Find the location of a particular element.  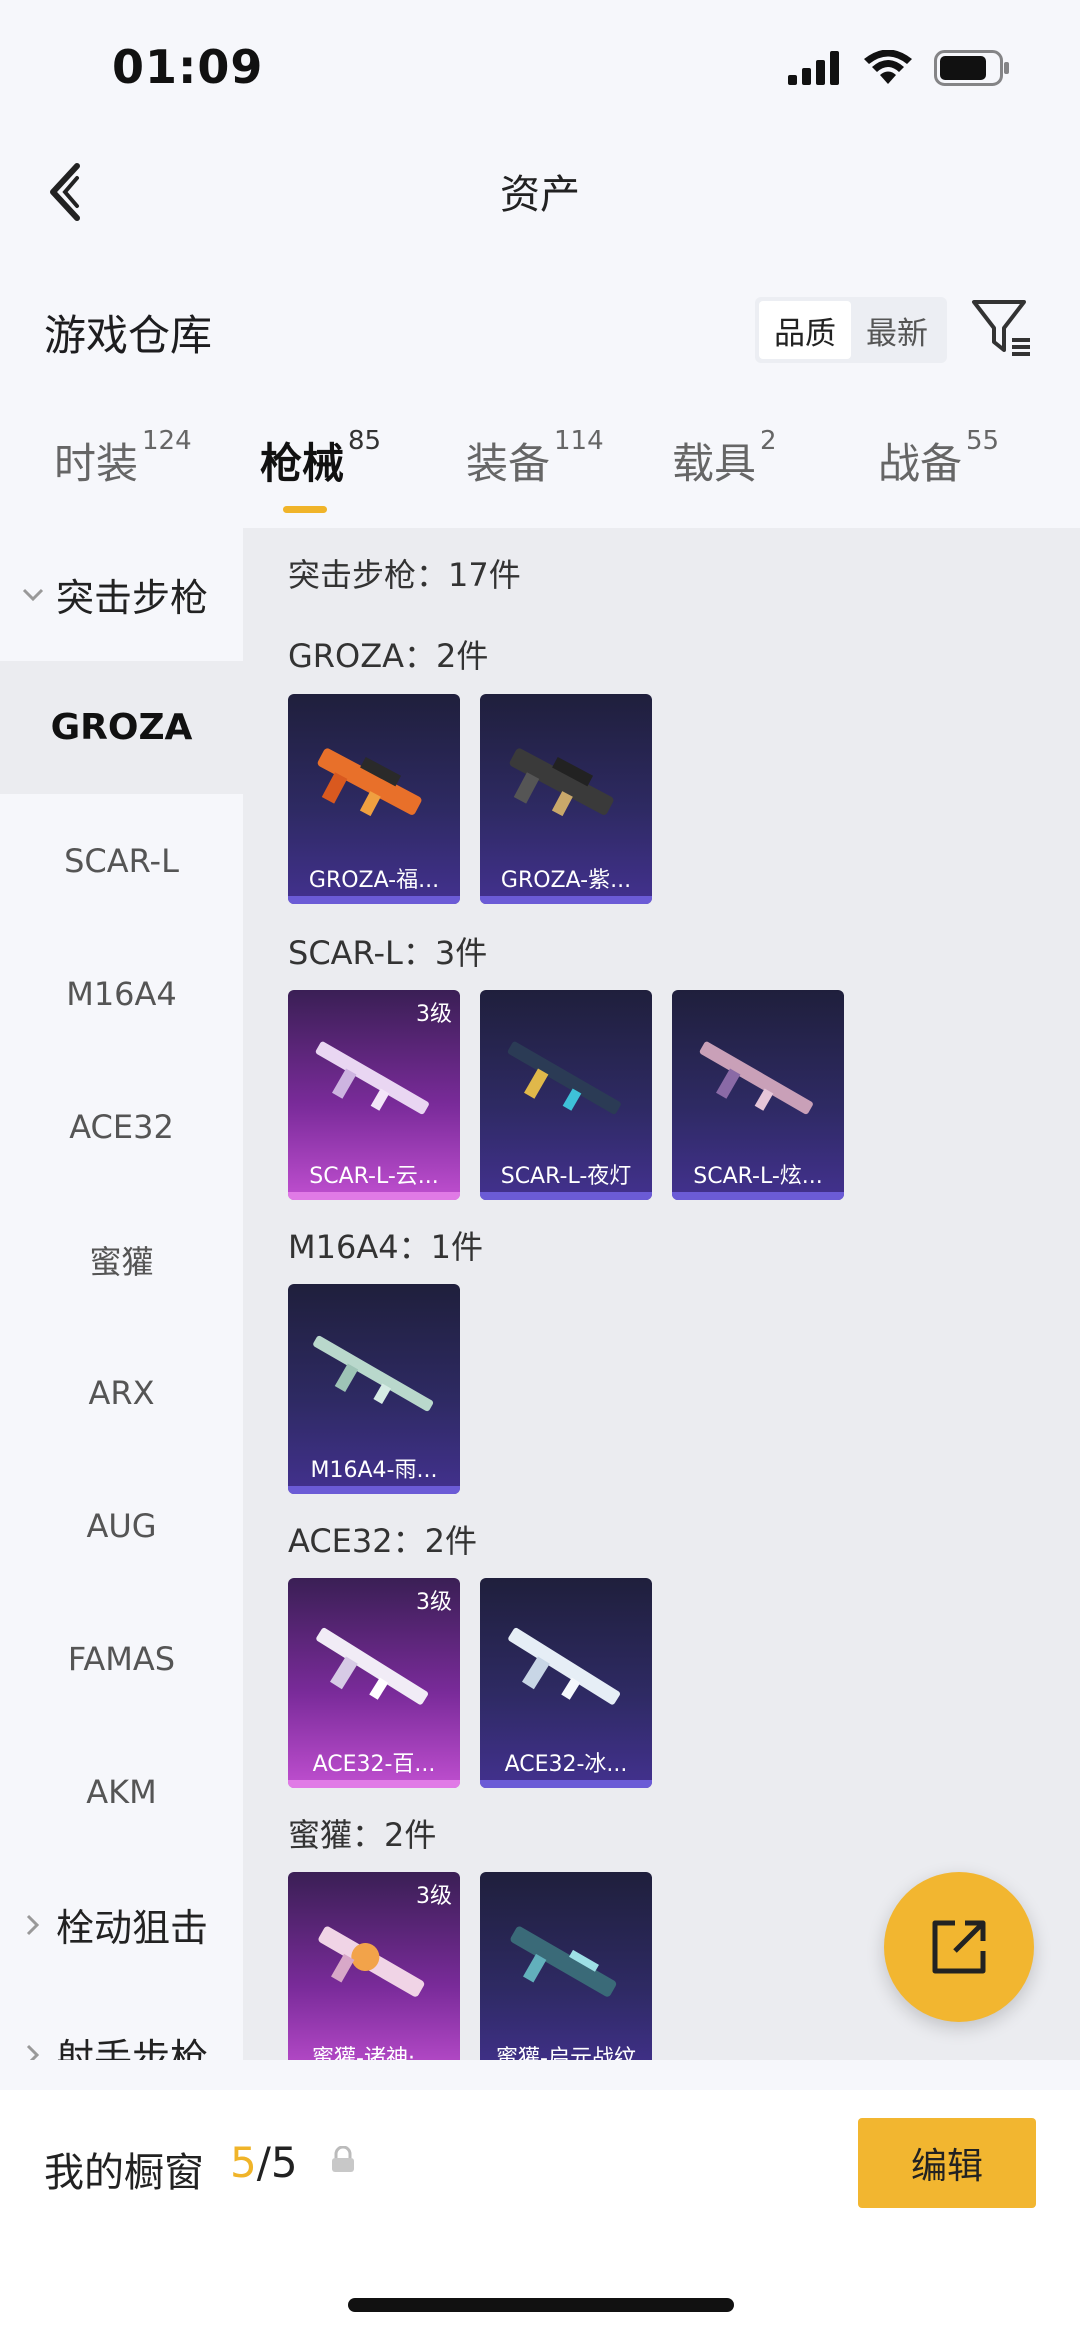

sidebar-item-aug: AUG is located at coordinates (121, 1525).